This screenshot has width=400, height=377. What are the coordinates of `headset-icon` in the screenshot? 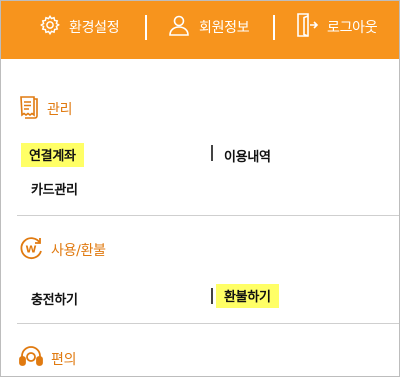 It's located at (31, 359).